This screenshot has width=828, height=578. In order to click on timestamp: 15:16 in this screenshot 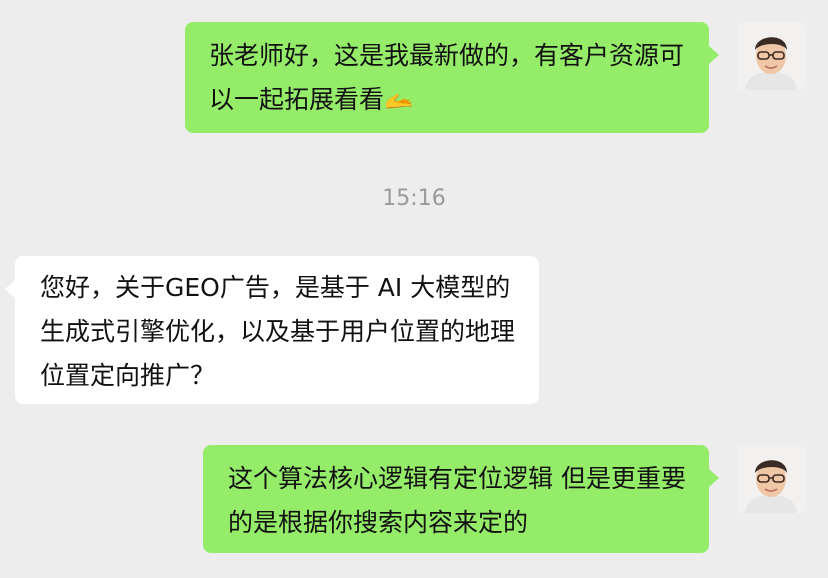, I will do `click(414, 198)`.